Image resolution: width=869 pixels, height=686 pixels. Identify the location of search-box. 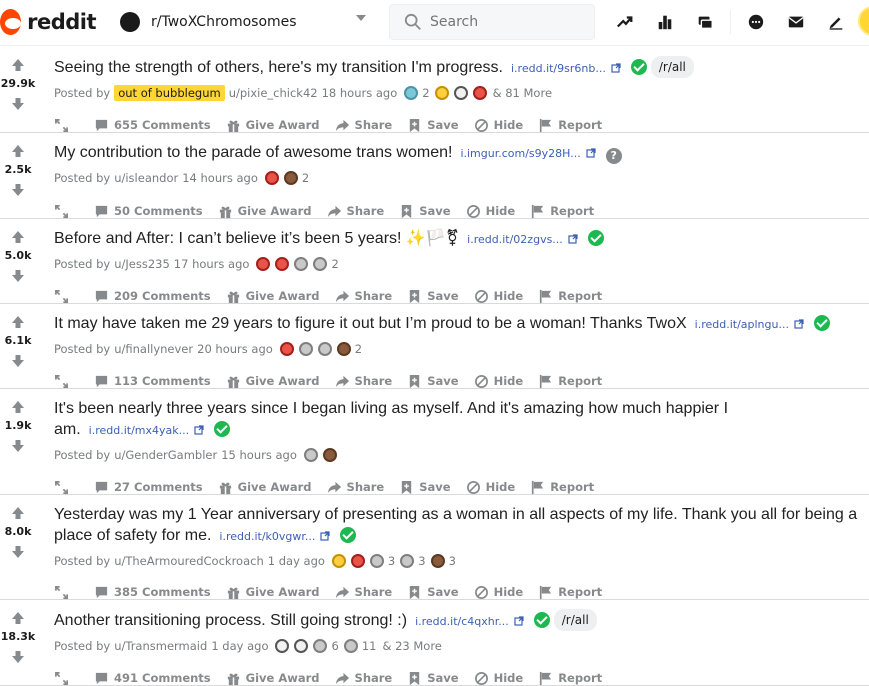
(492, 22).